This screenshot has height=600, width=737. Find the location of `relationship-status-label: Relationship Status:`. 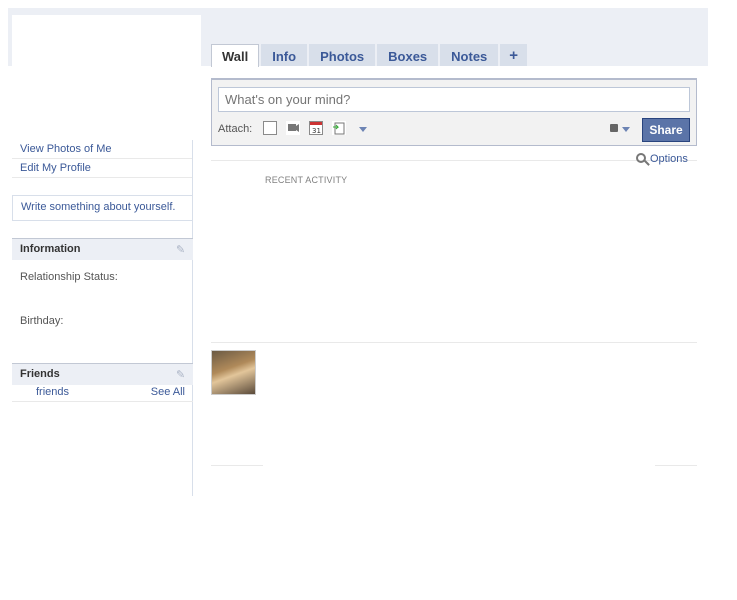

relationship-status-label: Relationship Status: is located at coordinates (69, 277).